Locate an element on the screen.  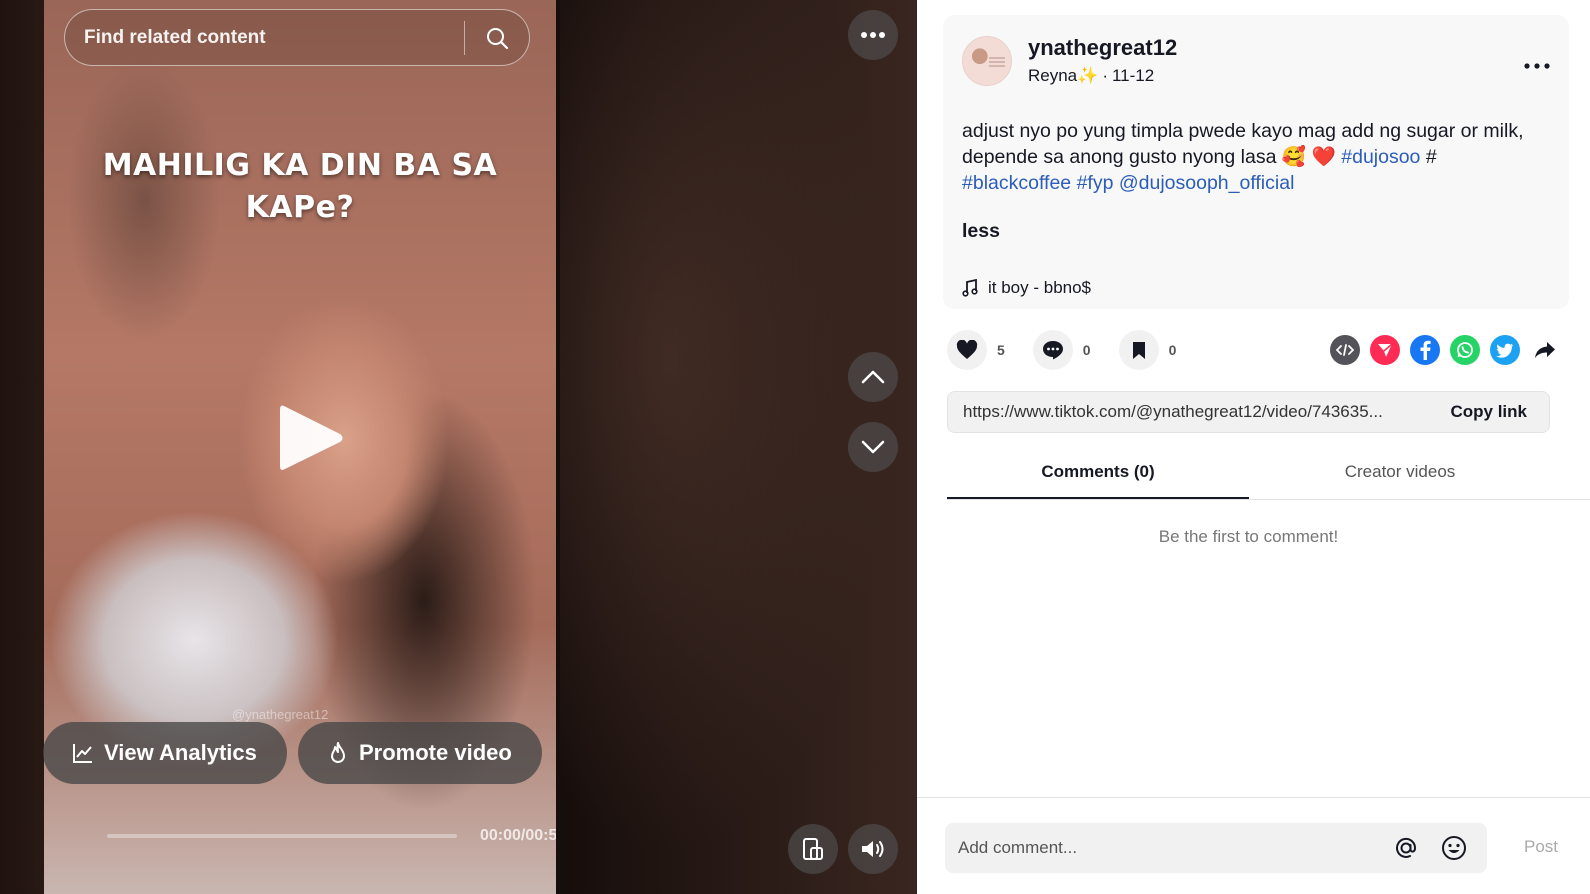
comment-input is located at coordinates (1168, 848).